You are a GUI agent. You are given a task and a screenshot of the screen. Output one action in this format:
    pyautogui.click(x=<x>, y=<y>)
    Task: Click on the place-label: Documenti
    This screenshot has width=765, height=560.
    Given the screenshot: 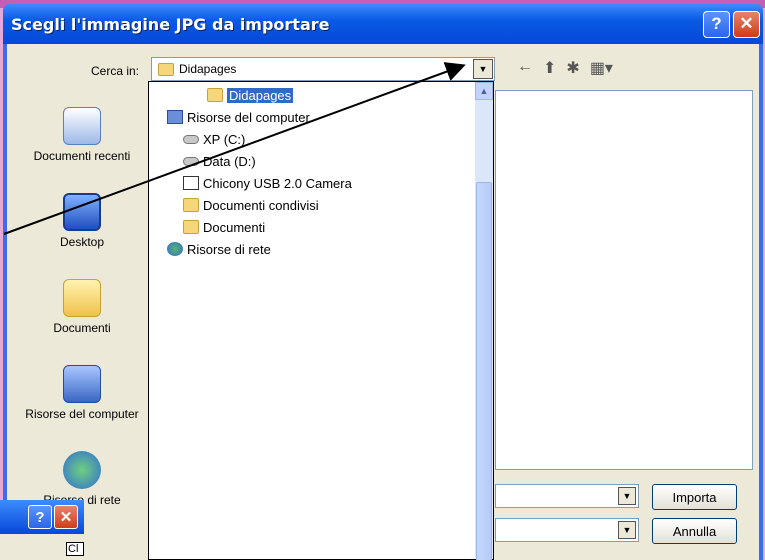 What is the action you would take?
    pyautogui.click(x=82, y=328)
    